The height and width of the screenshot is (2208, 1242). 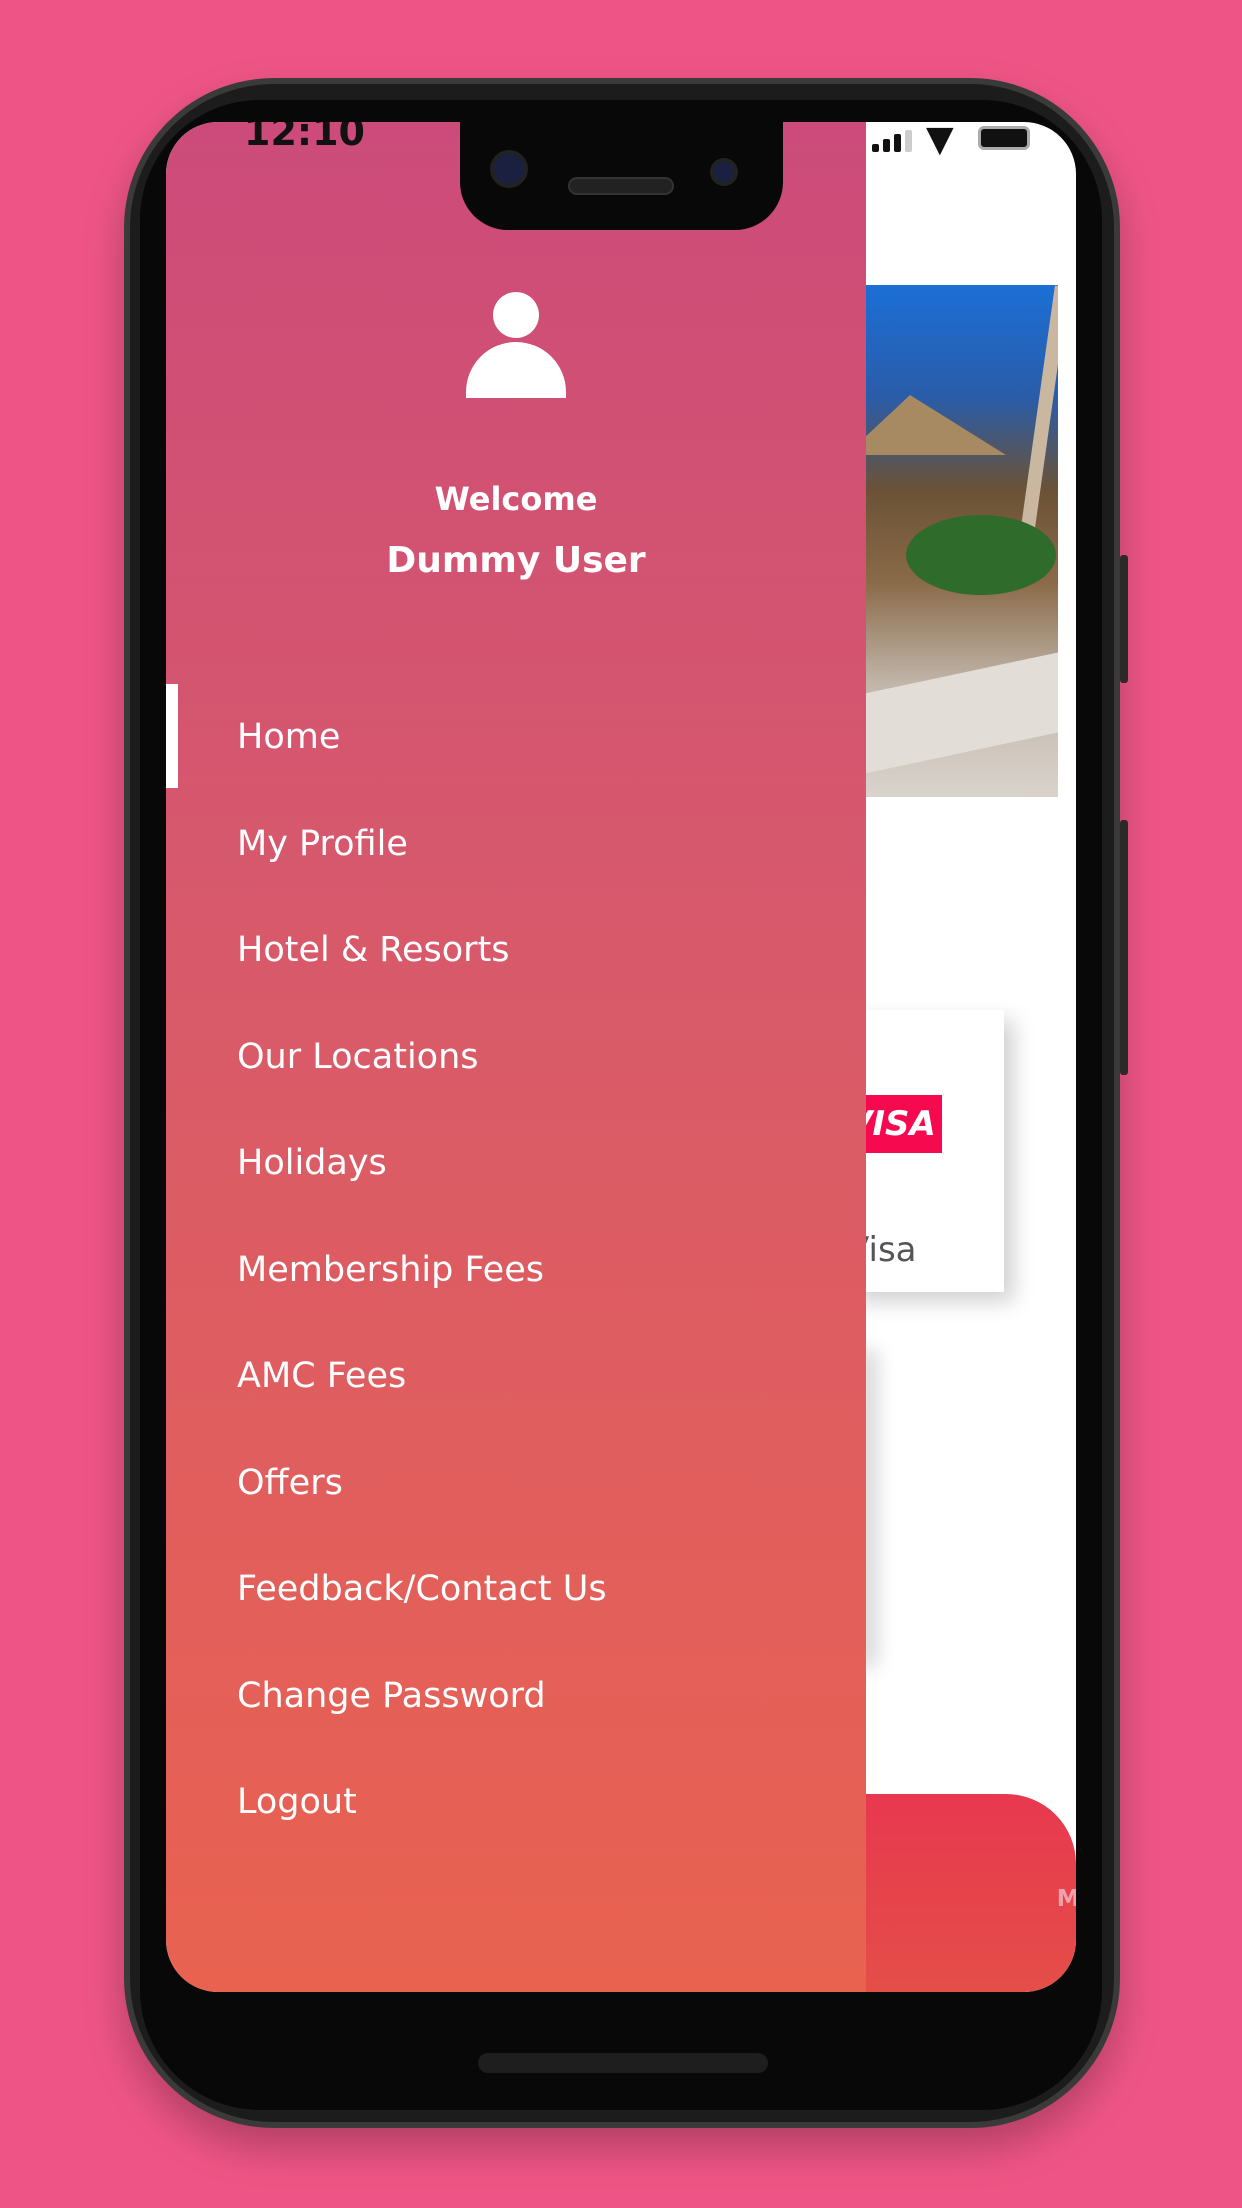 I want to click on volume-button, so click(x=1124, y=619).